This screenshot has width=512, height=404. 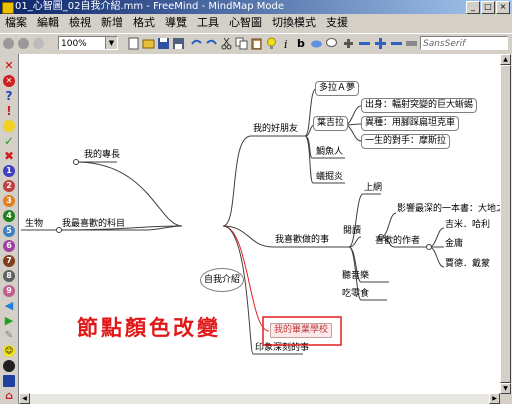 I want to click on icon-toolbar: ✕ ✕ ? ! ✓ ✖ 1 2 3 4 5 6 7 8 9 ◀ ▶ ✎ ☺ ⌂, so click(x=9, y=229).